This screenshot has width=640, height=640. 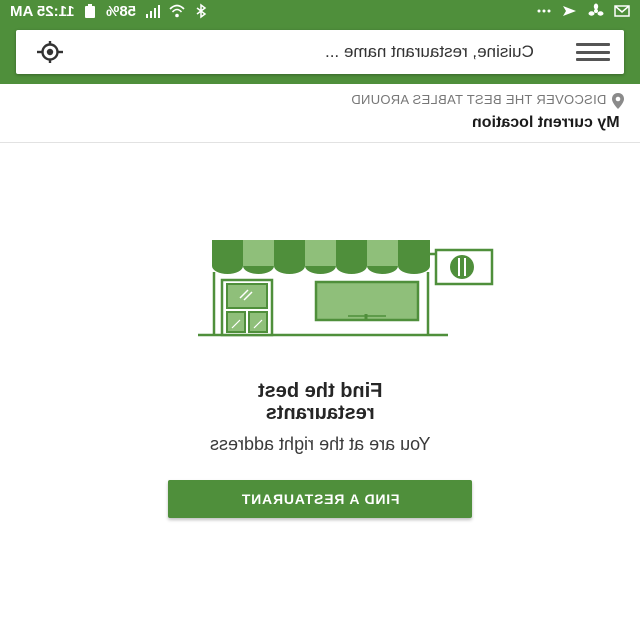 I want to click on find-restaurant-button: FIND A RESTAURANT, so click(x=320, y=499).